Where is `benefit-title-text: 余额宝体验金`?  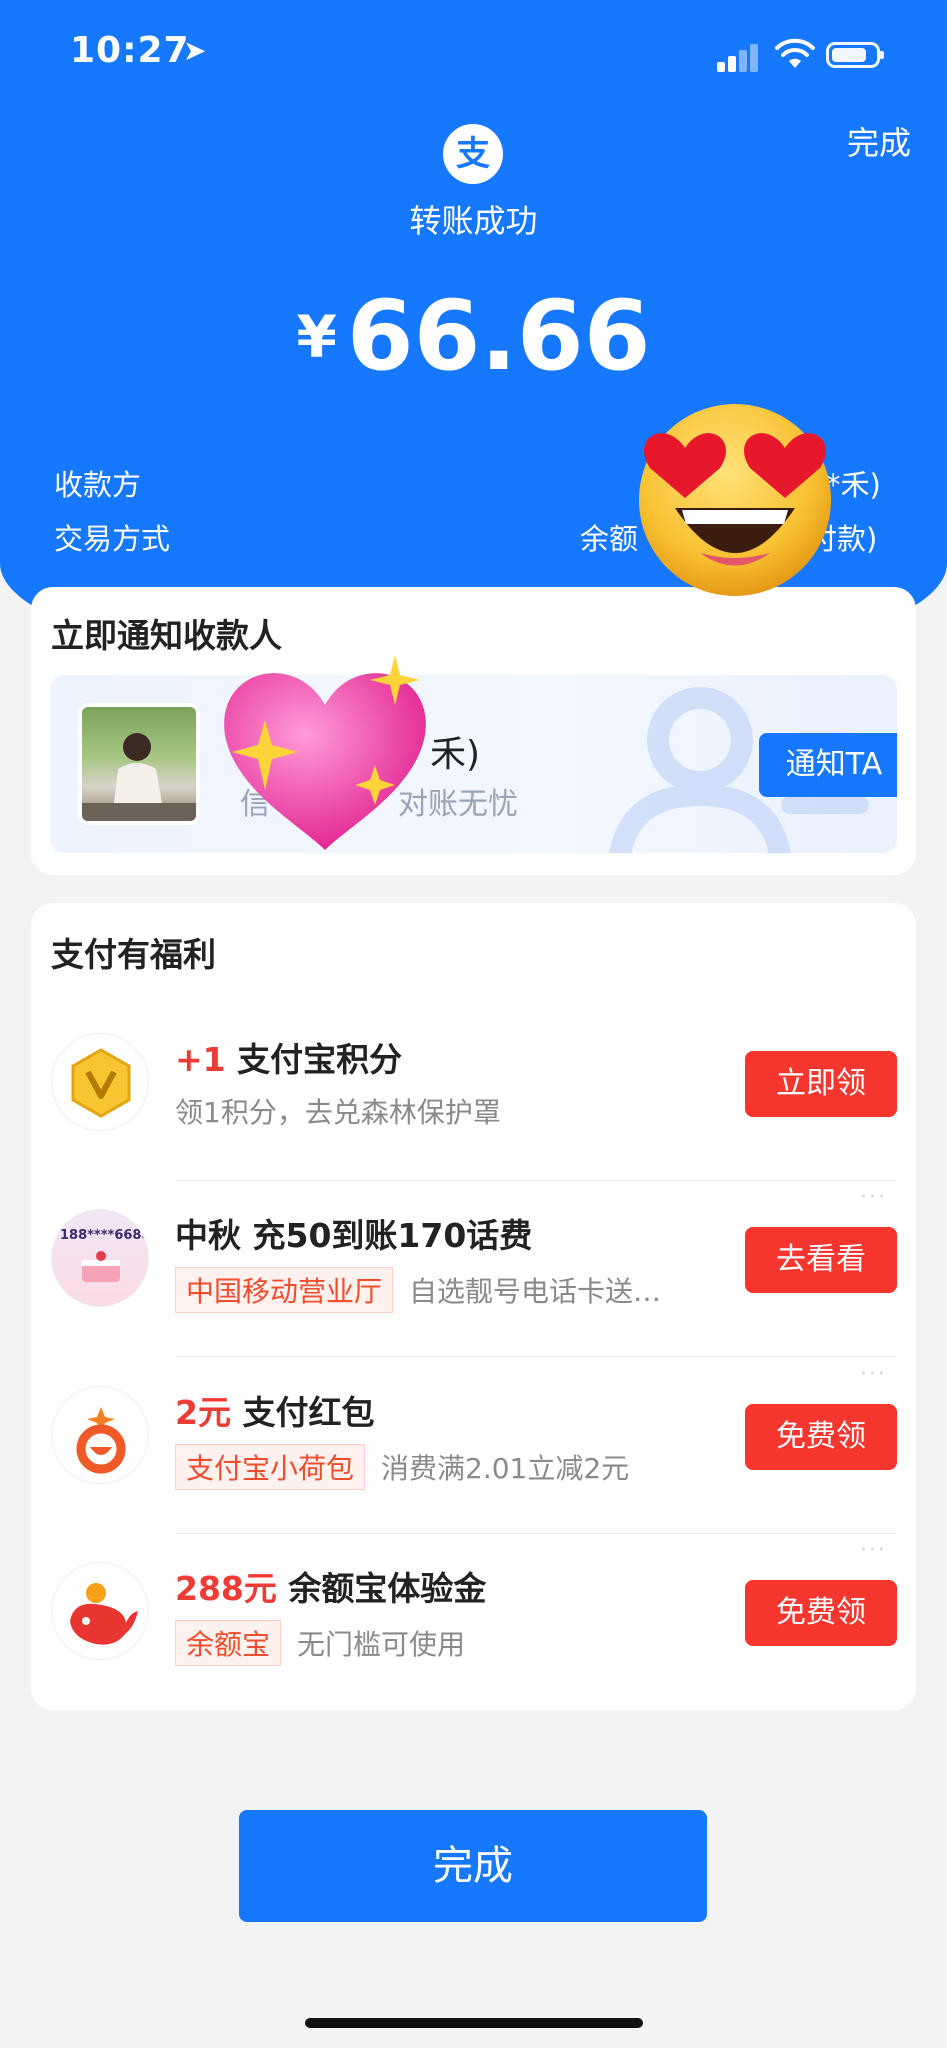
benefit-title-text: 余额宝体验金 is located at coordinates (387, 1588).